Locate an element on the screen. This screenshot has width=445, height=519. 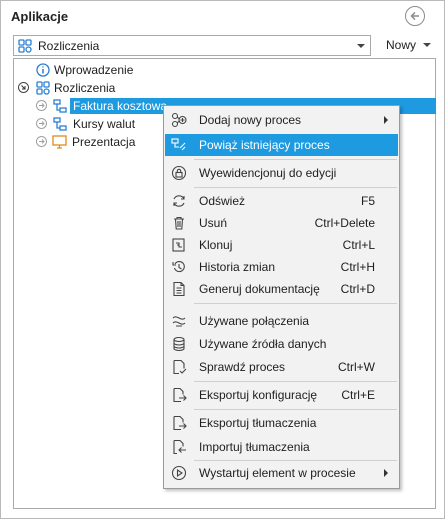
tree-item-kursy-walut: Kursy walut is located at coordinates (101, 124).